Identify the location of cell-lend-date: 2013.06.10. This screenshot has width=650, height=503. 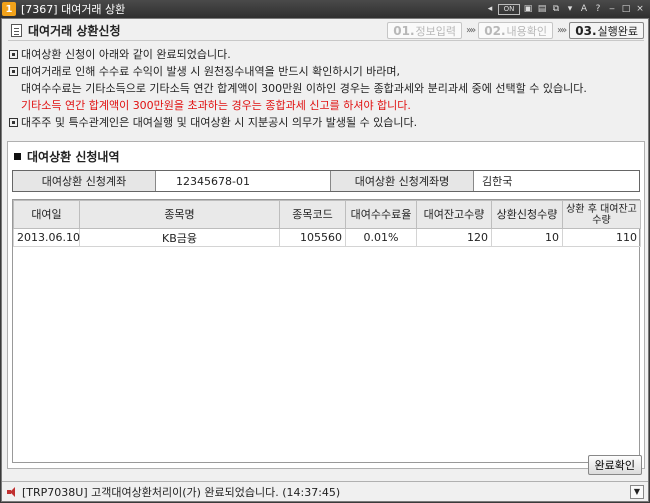
(46, 237).